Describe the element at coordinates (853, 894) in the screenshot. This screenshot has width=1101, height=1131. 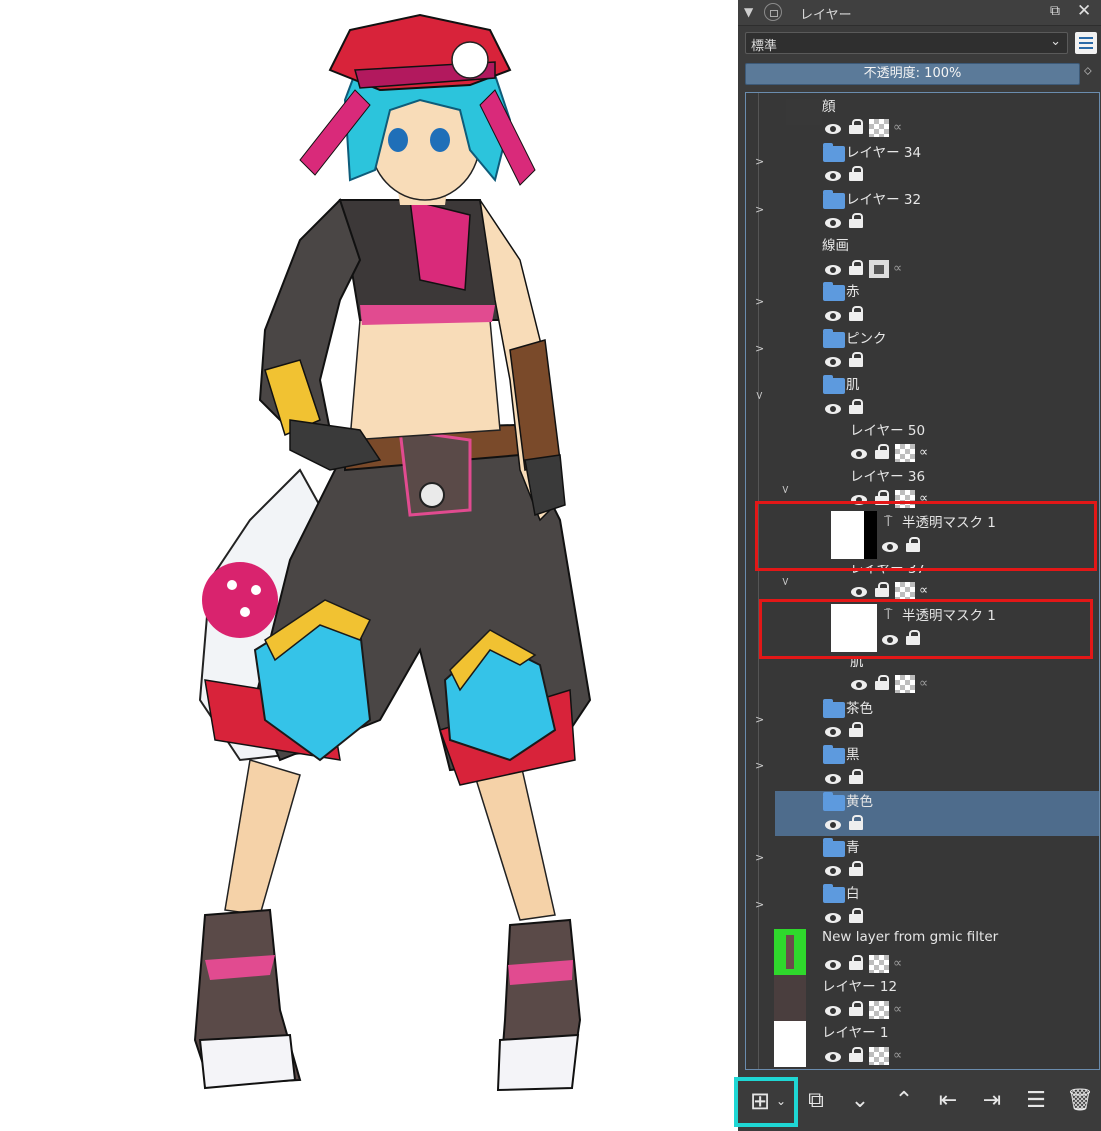
I see `layer-name: 白` at that location.